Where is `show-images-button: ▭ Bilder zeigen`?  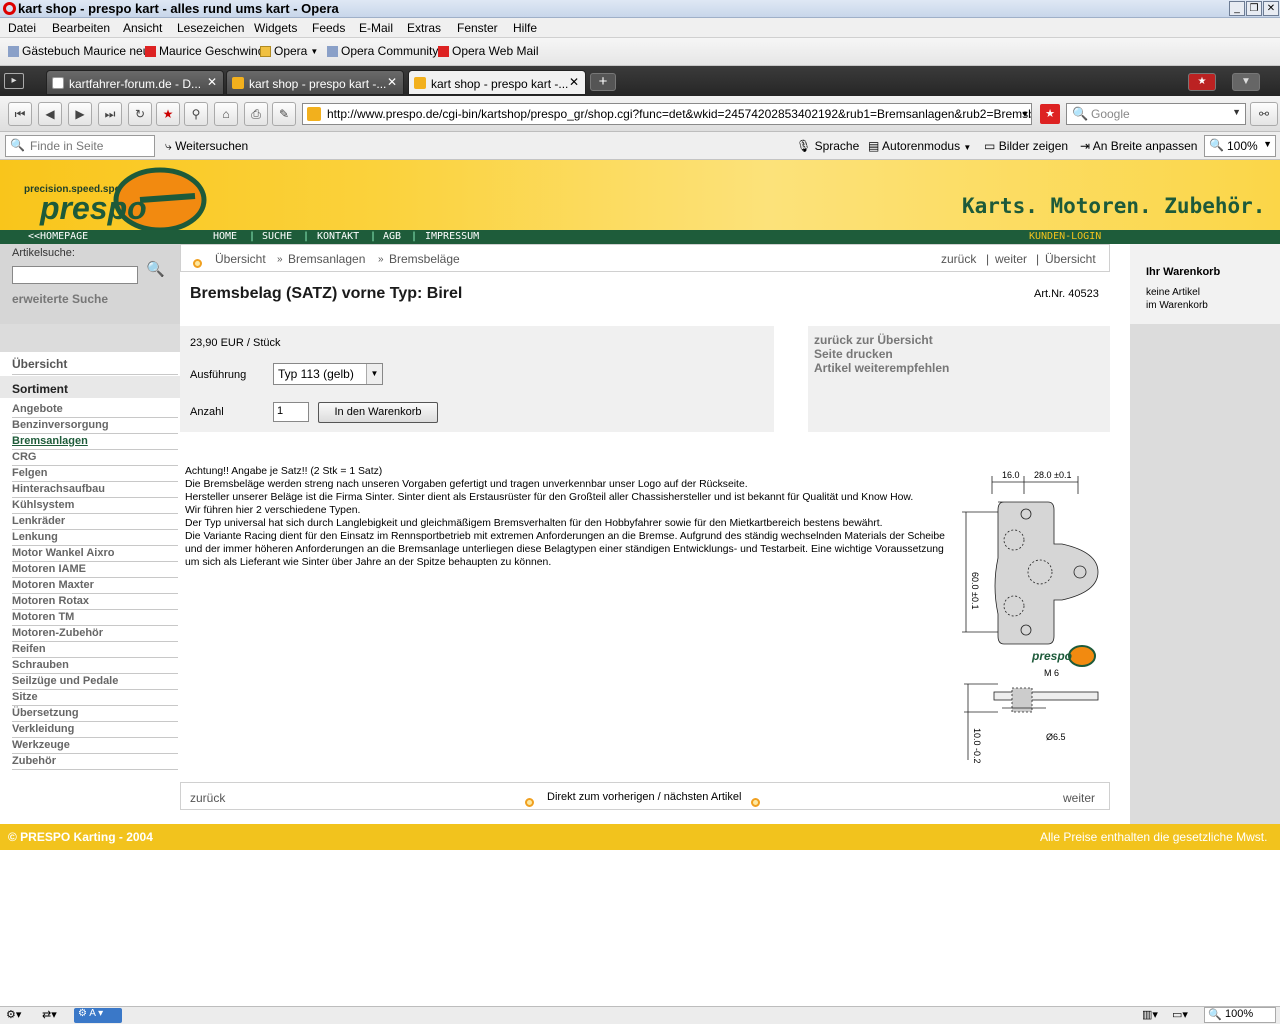
show-images-button: ▭ Bilder zeigen is located at coordinates (1026, 146).